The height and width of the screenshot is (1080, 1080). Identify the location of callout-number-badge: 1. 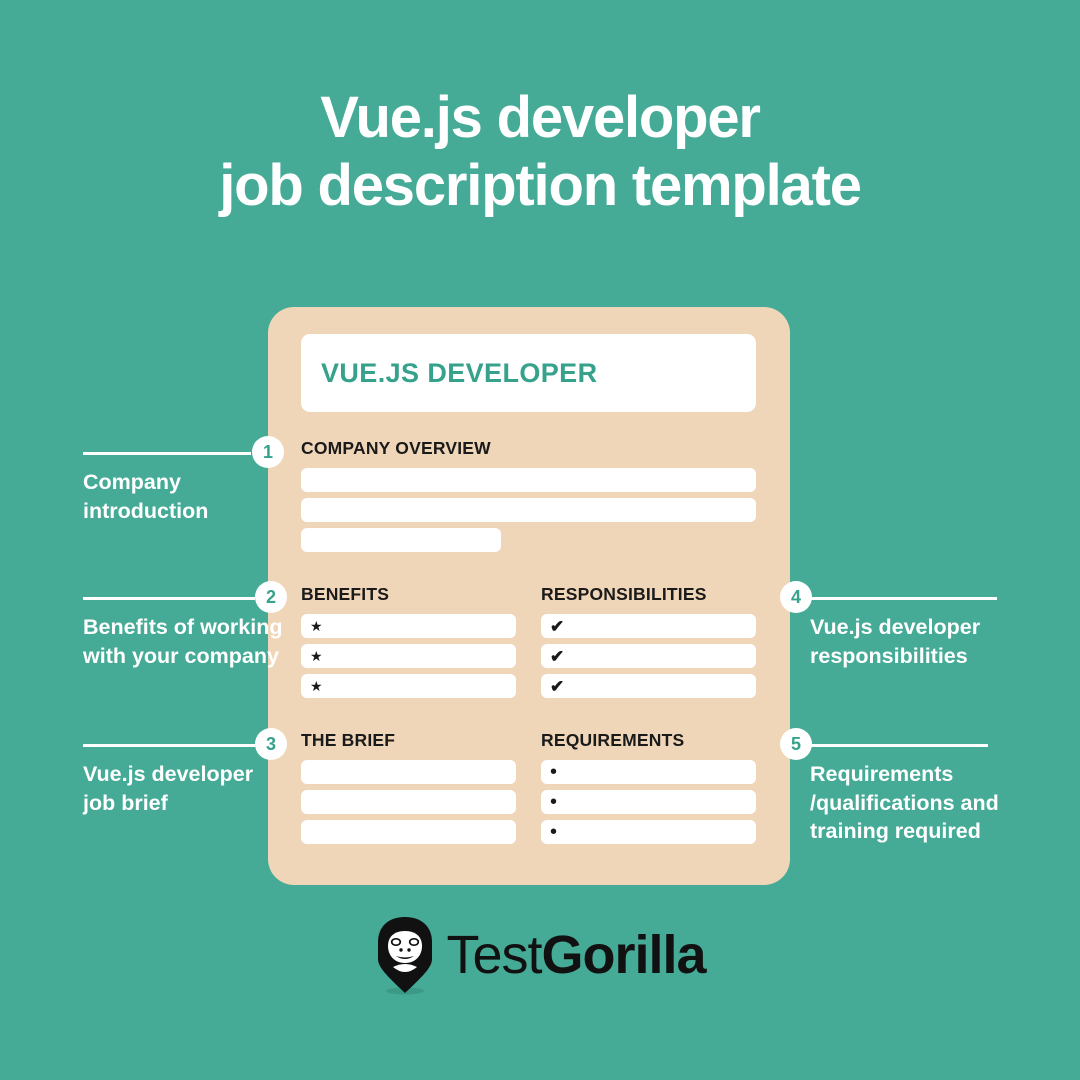
(268, 452).